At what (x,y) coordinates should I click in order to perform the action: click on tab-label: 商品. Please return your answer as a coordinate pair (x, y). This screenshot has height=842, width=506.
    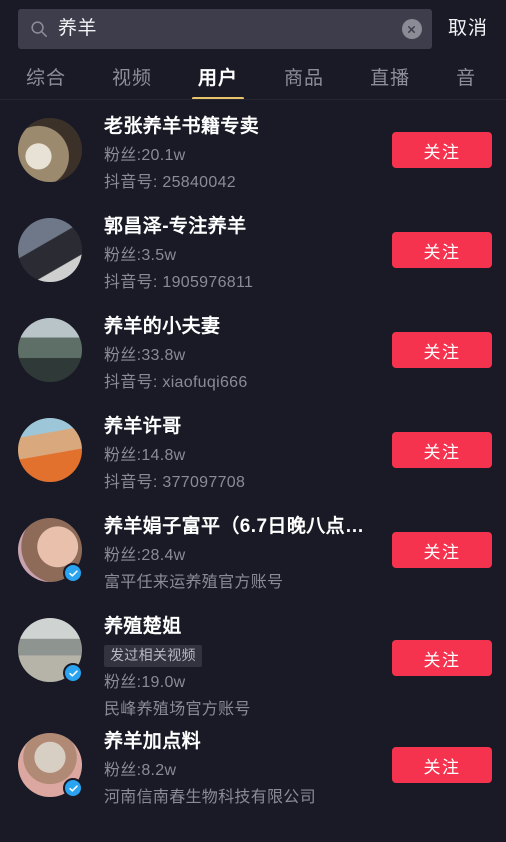
    Looking at the image, I should click on (304, 78).